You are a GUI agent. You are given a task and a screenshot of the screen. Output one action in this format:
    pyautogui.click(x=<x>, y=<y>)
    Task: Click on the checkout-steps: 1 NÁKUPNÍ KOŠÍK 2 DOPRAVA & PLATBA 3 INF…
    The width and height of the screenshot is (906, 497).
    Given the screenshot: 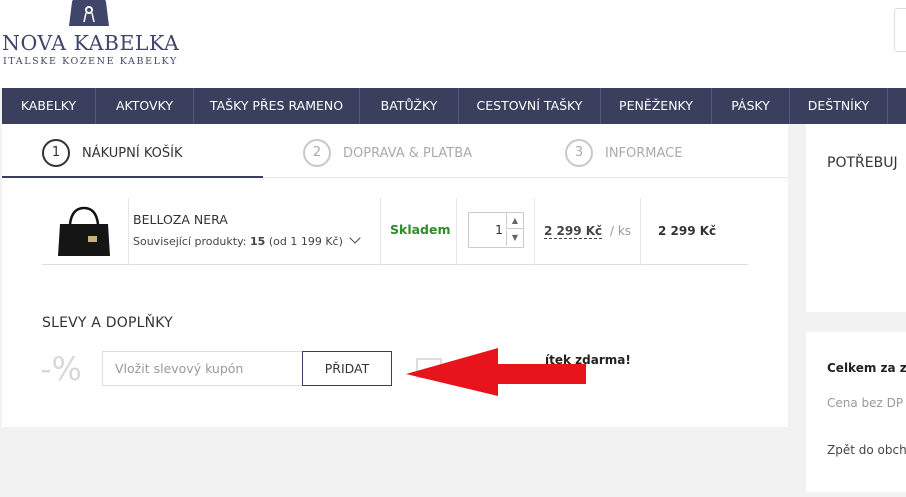 What is the action you would take?
    pyautogui.click(x=395, y=151)
    